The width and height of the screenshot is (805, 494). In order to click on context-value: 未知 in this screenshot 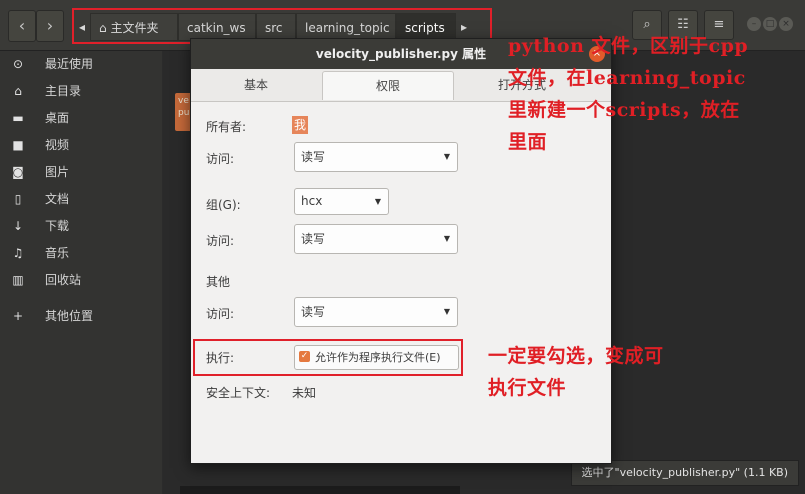, I will do `click(304, 393)`.